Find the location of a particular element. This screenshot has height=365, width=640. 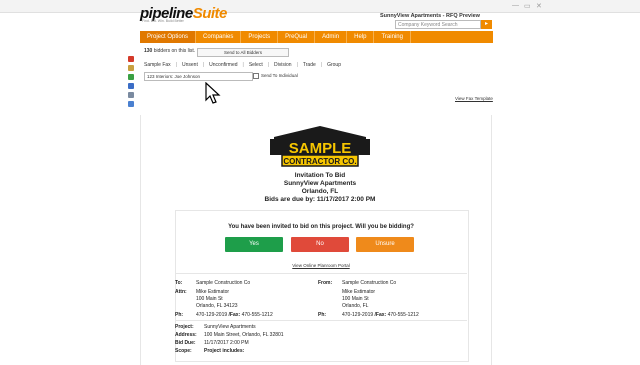

bid-due-value: 11/17/2017 2:00 PM is located at coordinates (226, 343).